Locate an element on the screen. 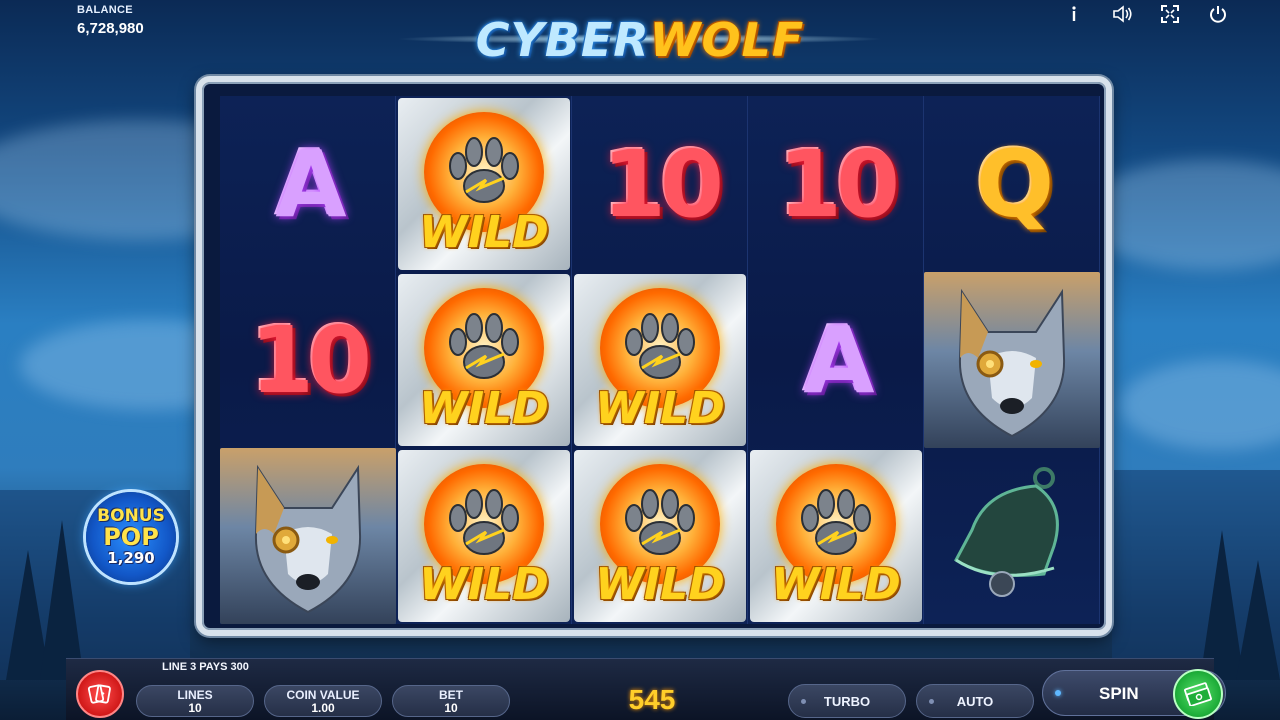 The width and height of the screenshot is (1280, 720). auto-toggle: AUTO is located at coordinates (975, 701).